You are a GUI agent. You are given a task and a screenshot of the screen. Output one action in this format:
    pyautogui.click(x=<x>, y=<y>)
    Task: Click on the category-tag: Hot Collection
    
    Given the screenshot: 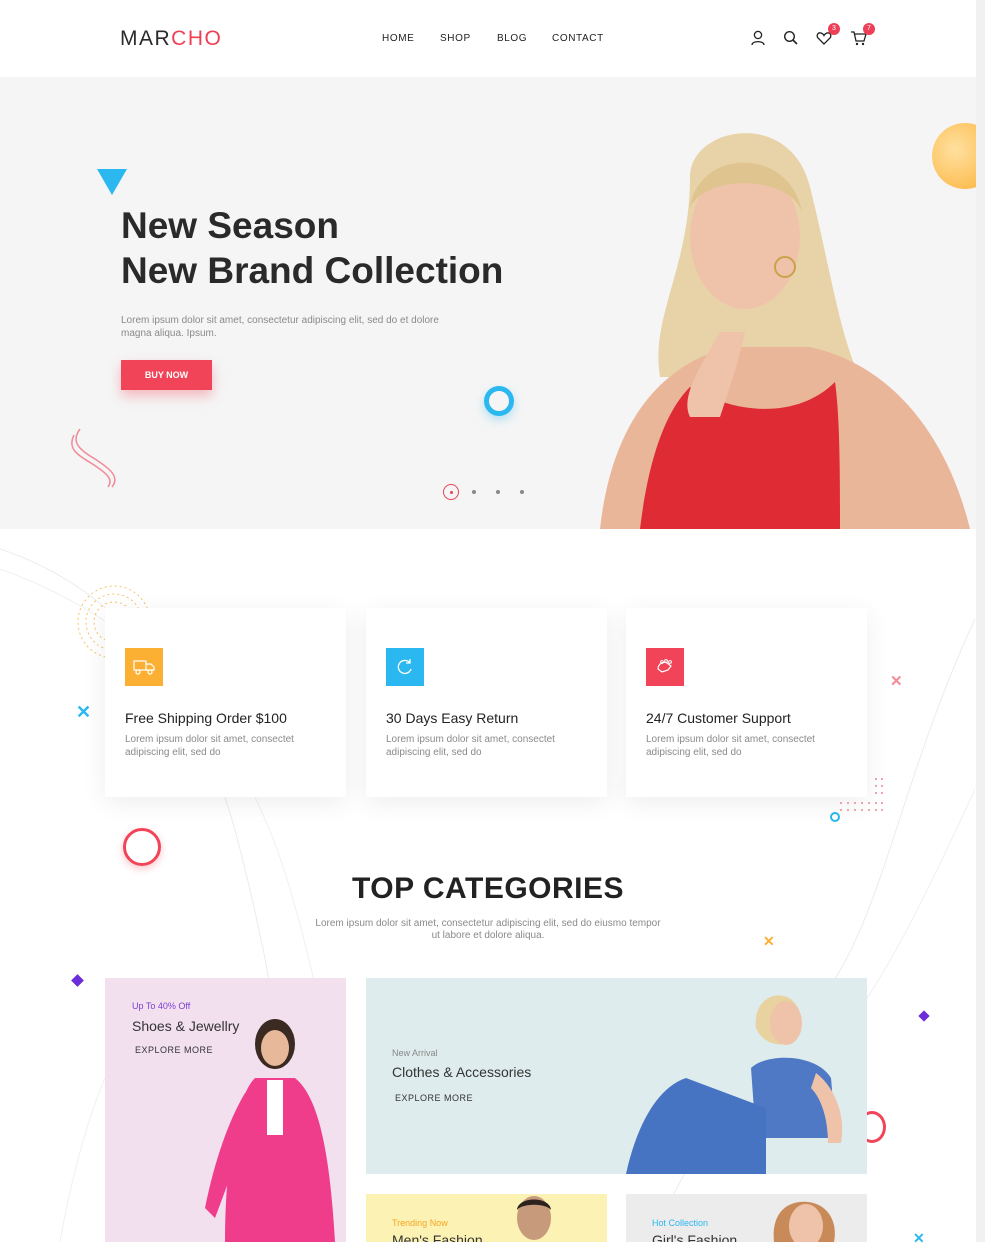 What is the action you would take?
    pyautogui.click(x=680, y=1223)
    